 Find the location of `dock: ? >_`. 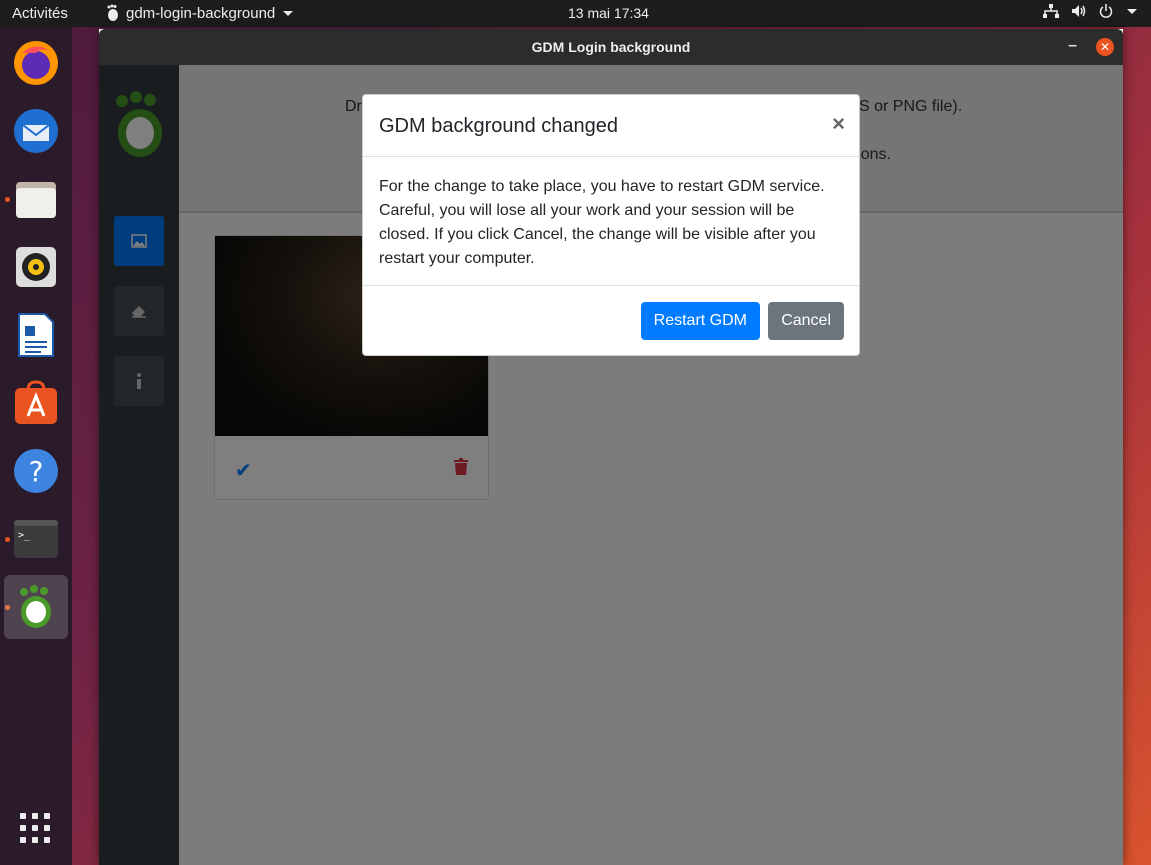

dock: ? >_ is located at coordinates (36, 446).